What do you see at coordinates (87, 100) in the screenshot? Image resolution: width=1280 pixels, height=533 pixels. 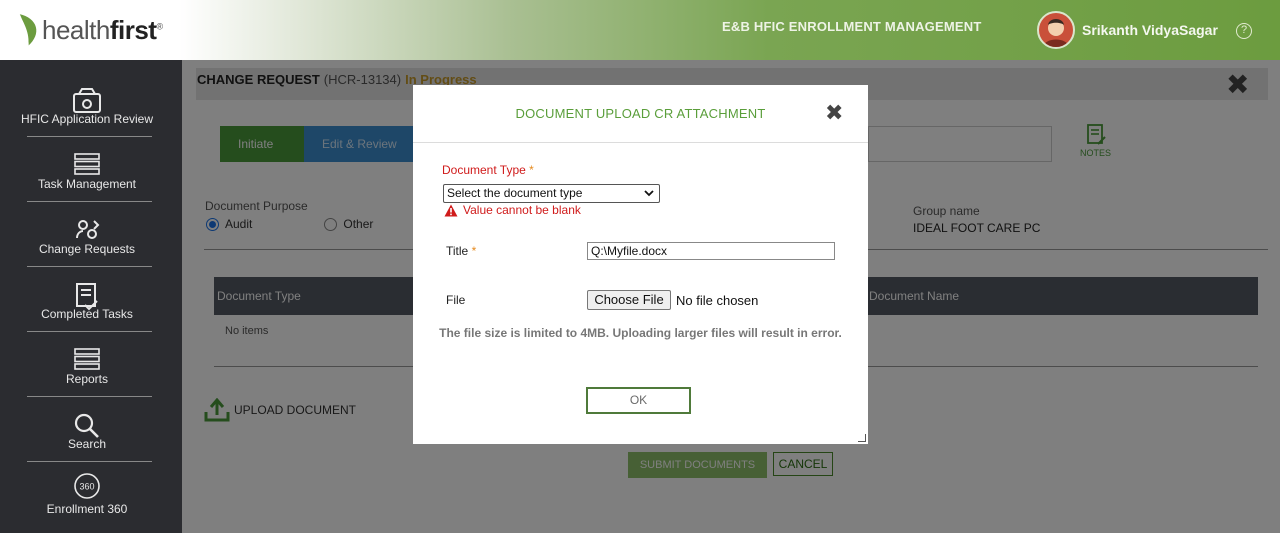 I see `app-review-icon` at bounding box center [87, 100].